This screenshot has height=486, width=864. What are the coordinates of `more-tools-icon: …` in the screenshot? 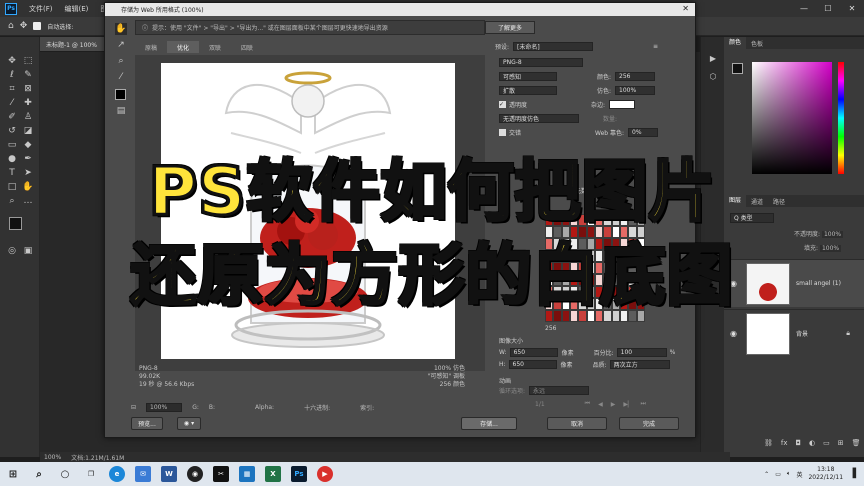 It's located at (28, 201).